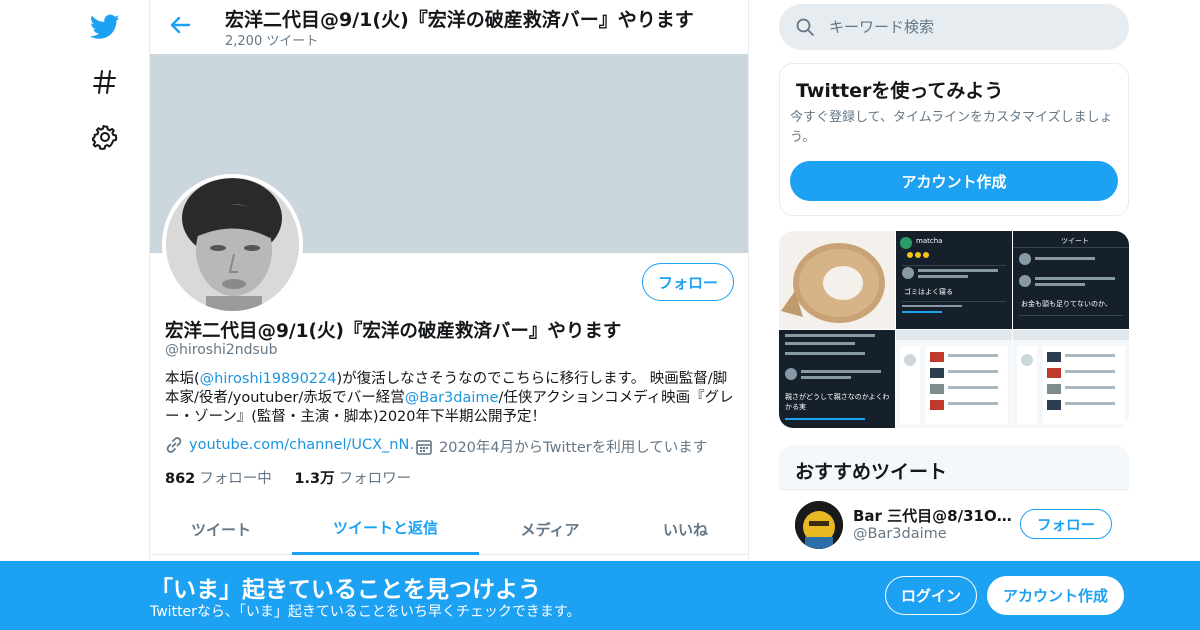  What do you see at coordinates (900, 91) in the screenshot?
I see `signup-card-title: Twitterを使ってみよう` at bounding box center [900, 91].